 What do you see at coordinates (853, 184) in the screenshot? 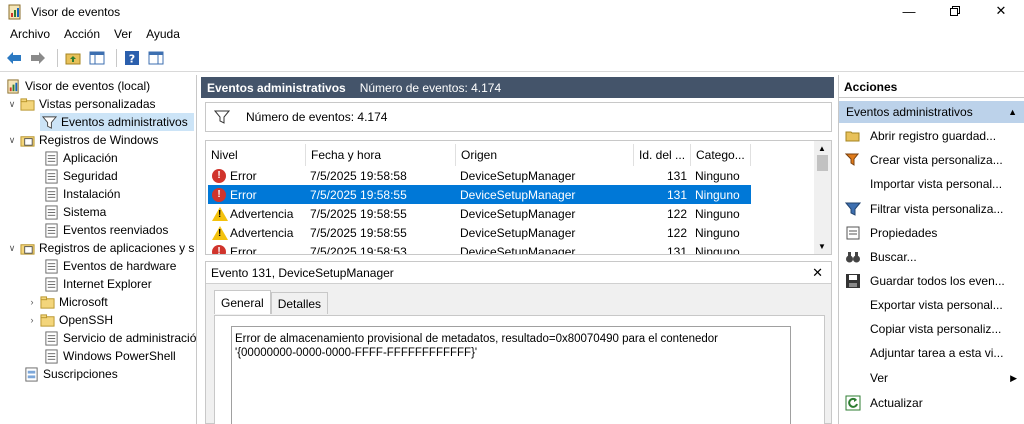
I see `import-icon` at bounding box center [853, 184].